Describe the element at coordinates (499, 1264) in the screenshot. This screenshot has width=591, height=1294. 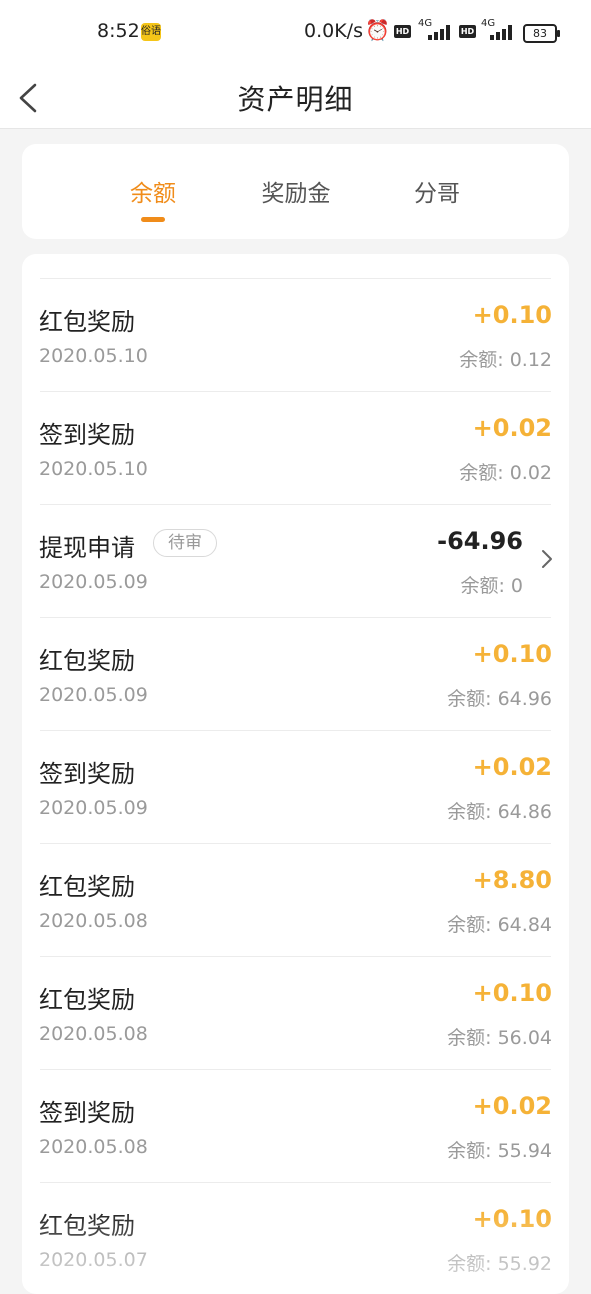
I see `transaction-balance: 余额: 55.92` at that location.